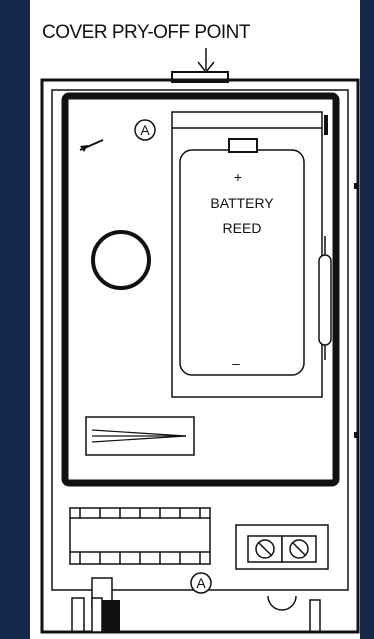 The image size is (374, 639). I want to click on battery-plus-label: +, so click(238, 177).